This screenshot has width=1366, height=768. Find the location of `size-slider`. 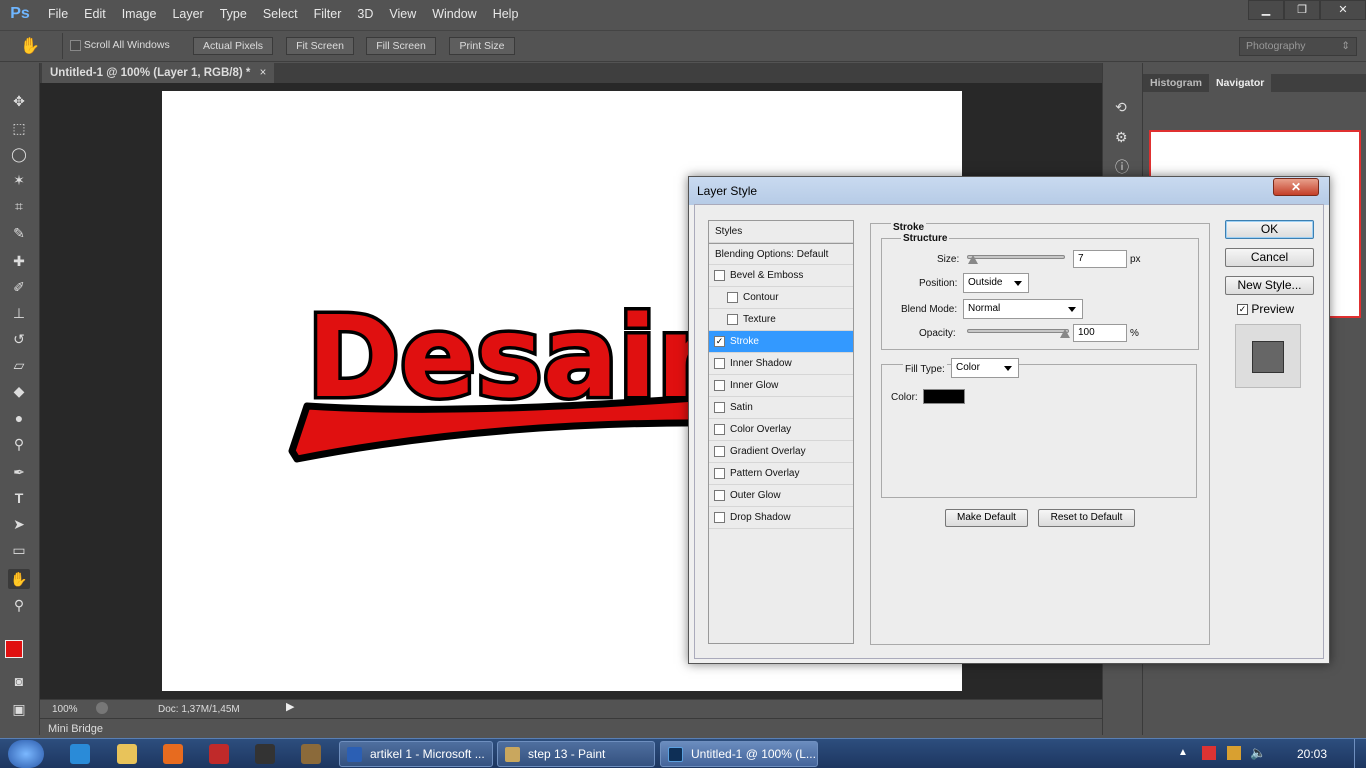

size-slider is located at coordinates (1016, 257).